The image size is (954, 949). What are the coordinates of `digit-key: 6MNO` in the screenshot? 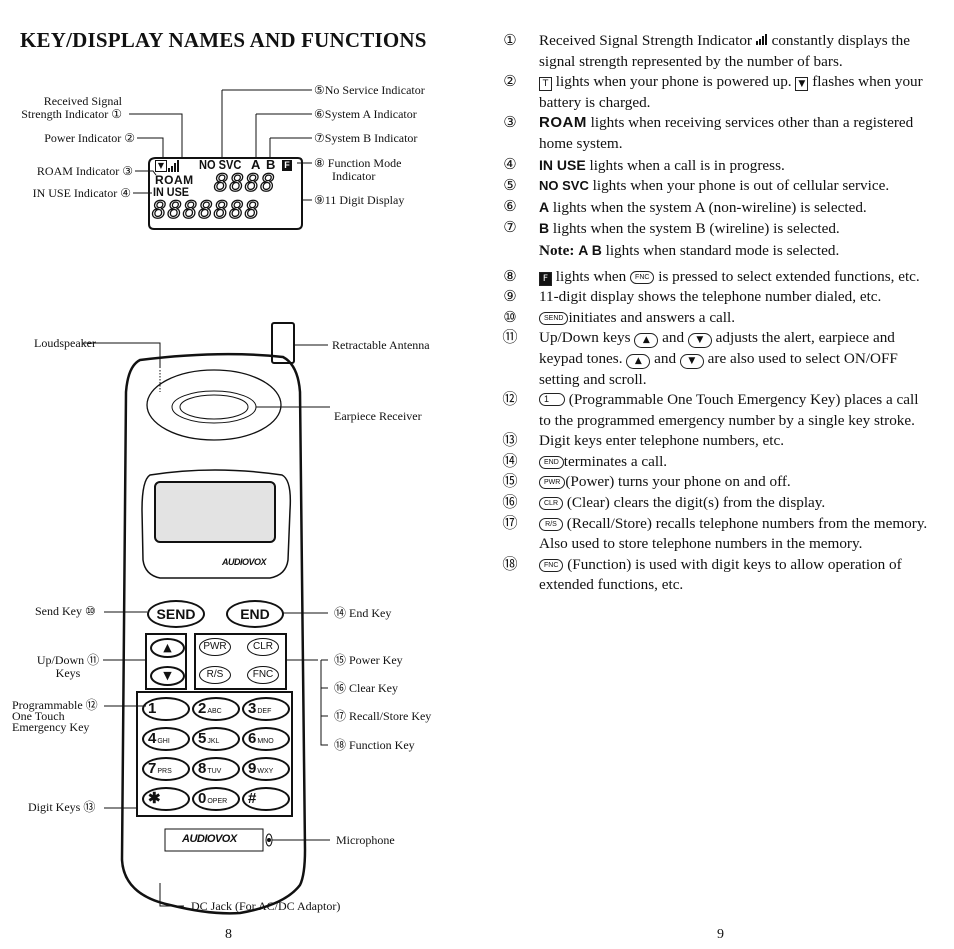 It's located at (266, 739).